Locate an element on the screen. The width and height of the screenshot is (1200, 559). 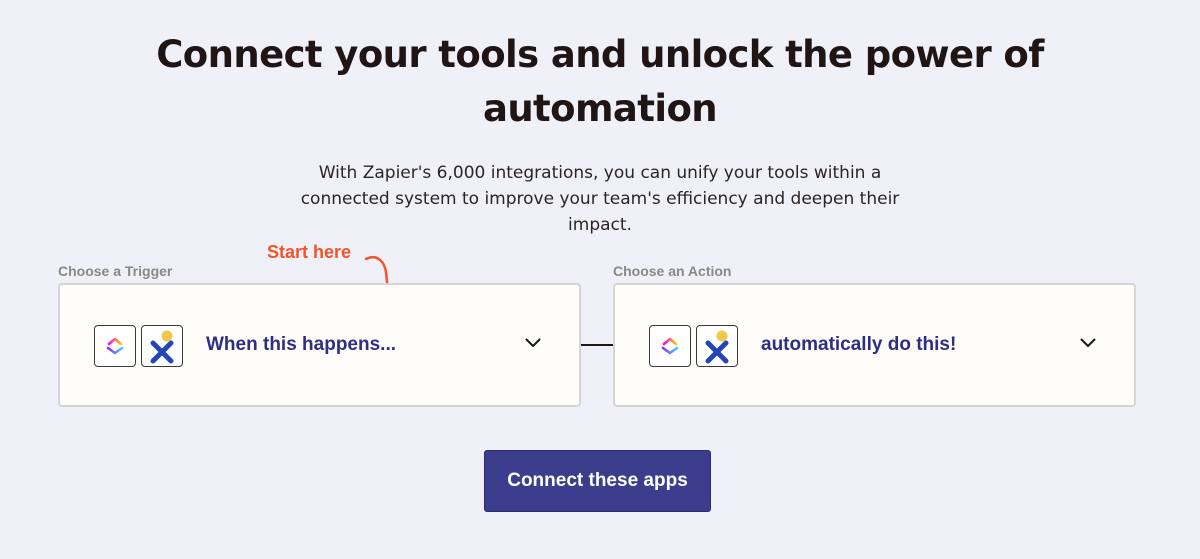
action-placeholder: automatically do this! is located at coordinates (859, 344).